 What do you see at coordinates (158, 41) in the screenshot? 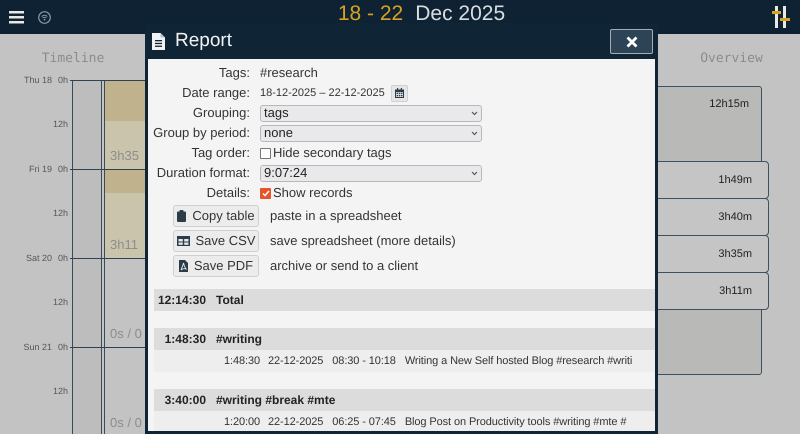
I see `document-icon` at bounding box center [158, 41].